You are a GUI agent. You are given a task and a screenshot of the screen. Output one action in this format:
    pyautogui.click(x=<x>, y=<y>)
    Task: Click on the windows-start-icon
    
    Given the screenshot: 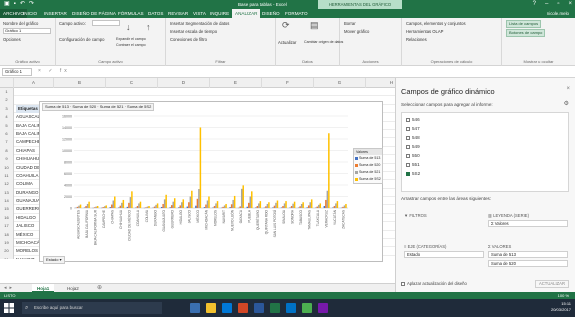 What is the action you would take?
    pyautogui.click(x=9, y=308)
    